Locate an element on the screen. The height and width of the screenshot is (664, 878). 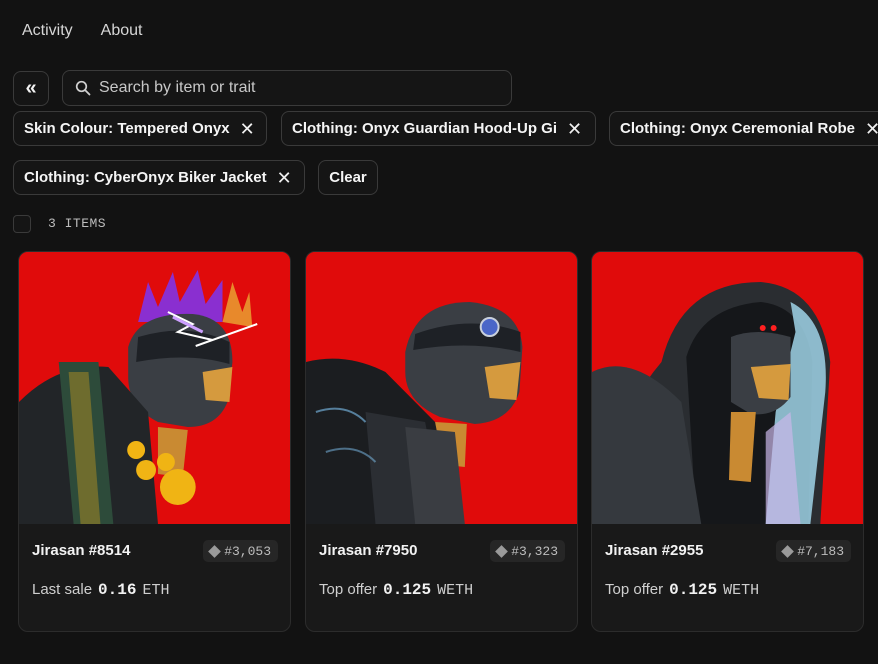
filter-chip-label: Clothing: CyberOnyx Biker Jacket is located at coordinates (145, 177).